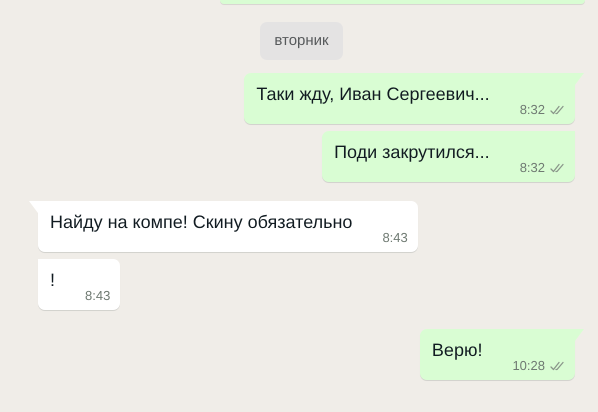  I want to click on message-text: Найду на компе! Скину обязательно, so click(201, 222).